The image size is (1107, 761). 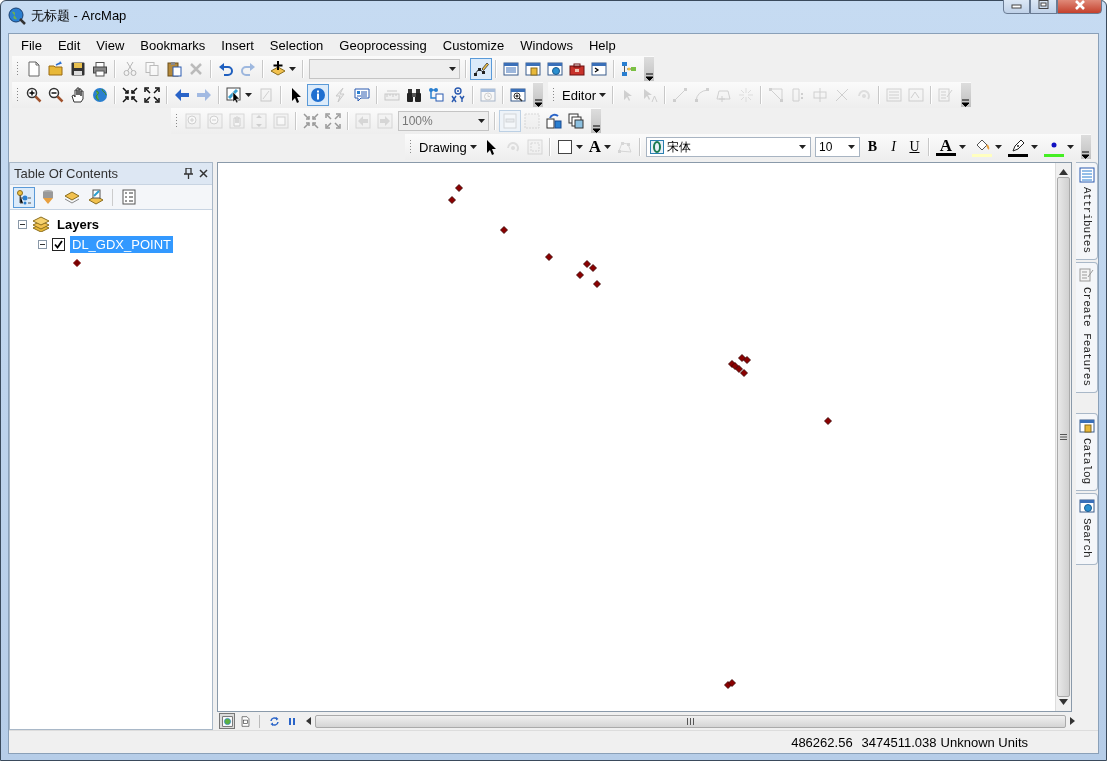 What do you see at coordinates (602, 45) in the screenshot?
I see `menu-item: Help` at bounding box center [602, 45].